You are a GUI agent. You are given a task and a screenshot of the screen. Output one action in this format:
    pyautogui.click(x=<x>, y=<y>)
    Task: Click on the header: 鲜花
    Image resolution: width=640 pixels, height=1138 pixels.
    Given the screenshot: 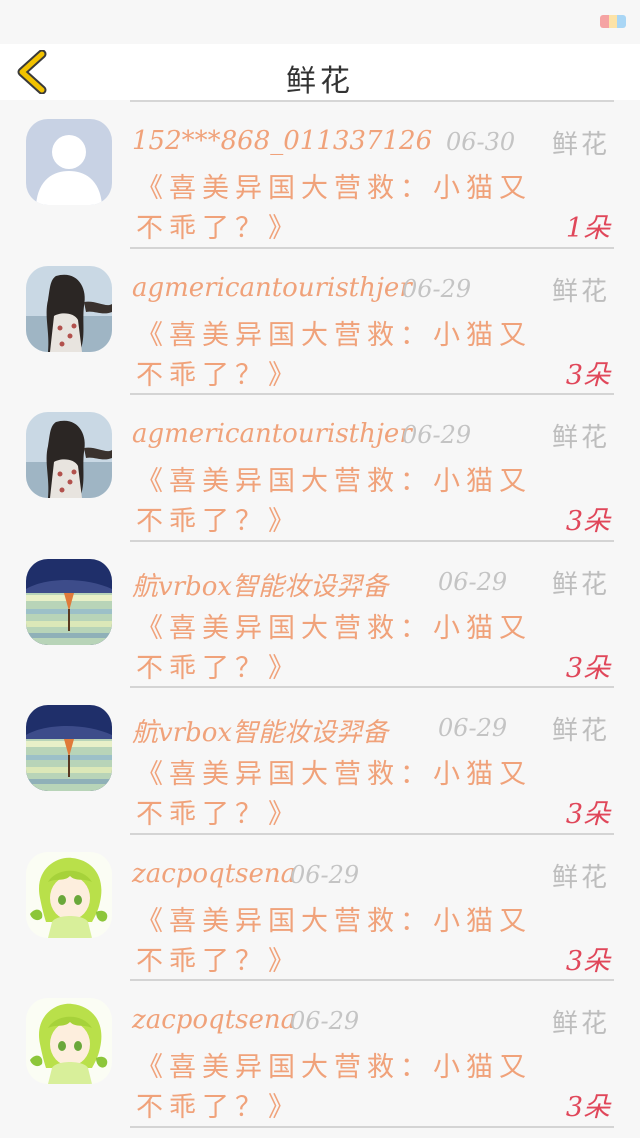 What is the action you would take?
    pyautogui.click(x=320, y=72)
    